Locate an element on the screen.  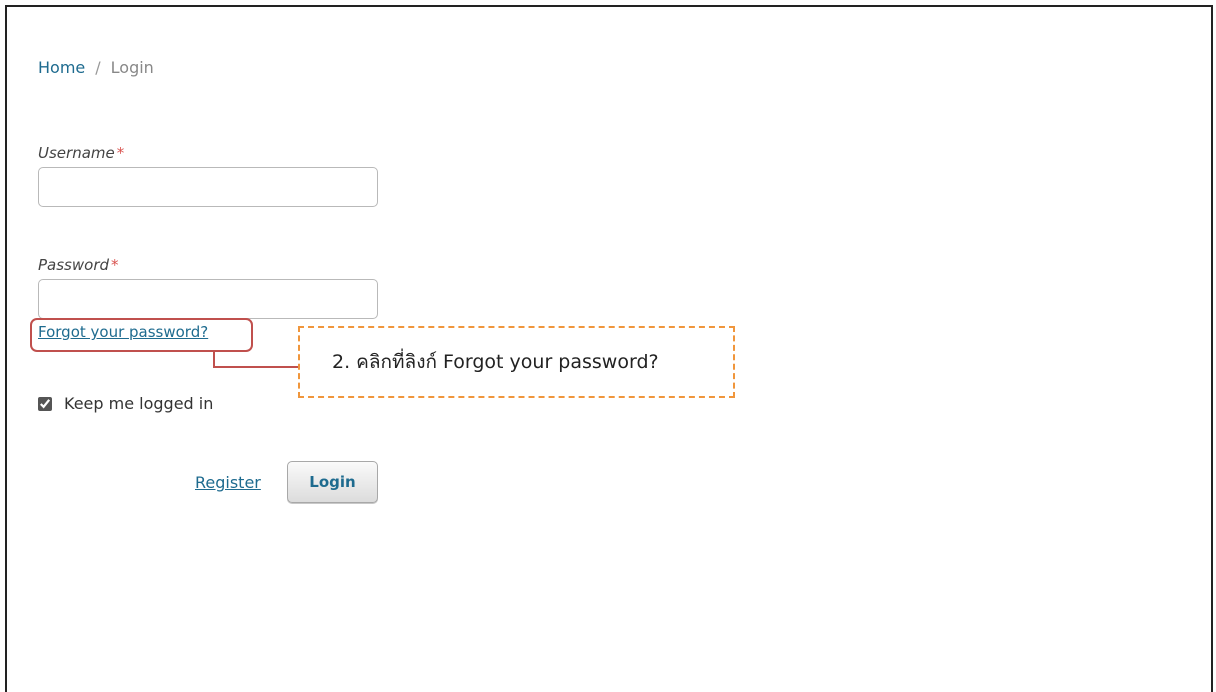
register-link: Register is located at coordinates (228, 483).